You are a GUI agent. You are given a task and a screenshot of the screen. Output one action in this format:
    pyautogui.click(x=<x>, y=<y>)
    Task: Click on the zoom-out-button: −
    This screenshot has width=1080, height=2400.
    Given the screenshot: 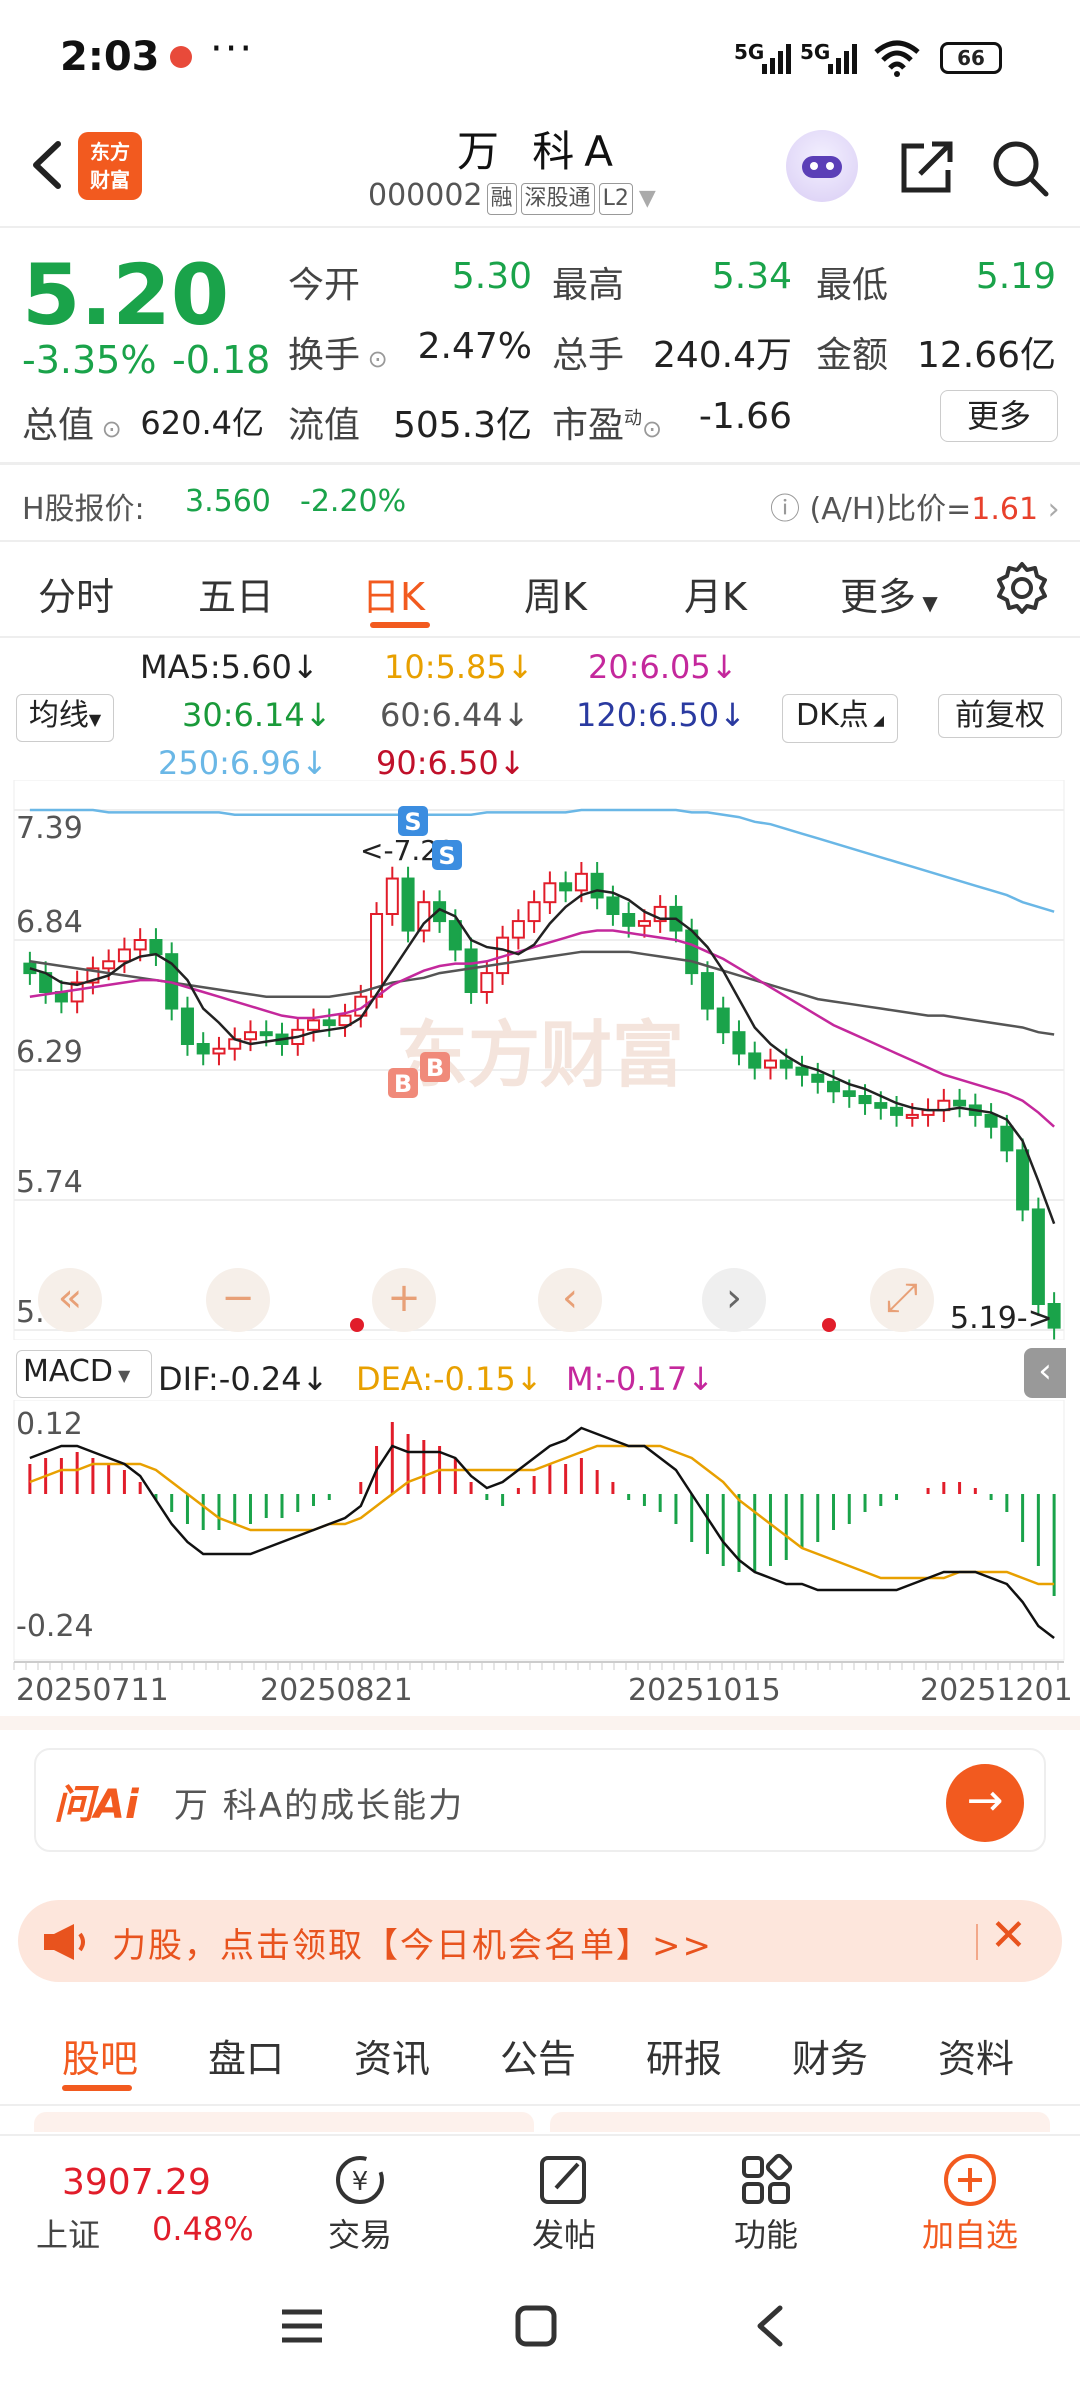 What is the action you would take?
    pyautogui.click(x=238, y=1300)
    